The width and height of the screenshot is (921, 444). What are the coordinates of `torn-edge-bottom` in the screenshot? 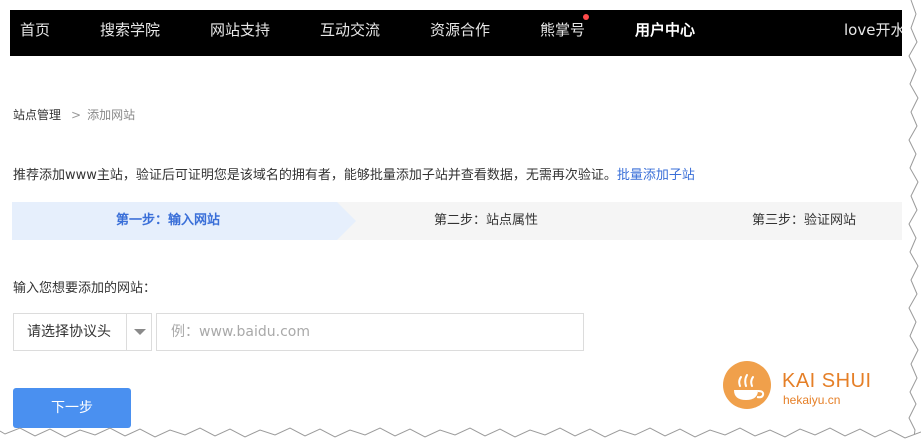 It's located at (460, 435).